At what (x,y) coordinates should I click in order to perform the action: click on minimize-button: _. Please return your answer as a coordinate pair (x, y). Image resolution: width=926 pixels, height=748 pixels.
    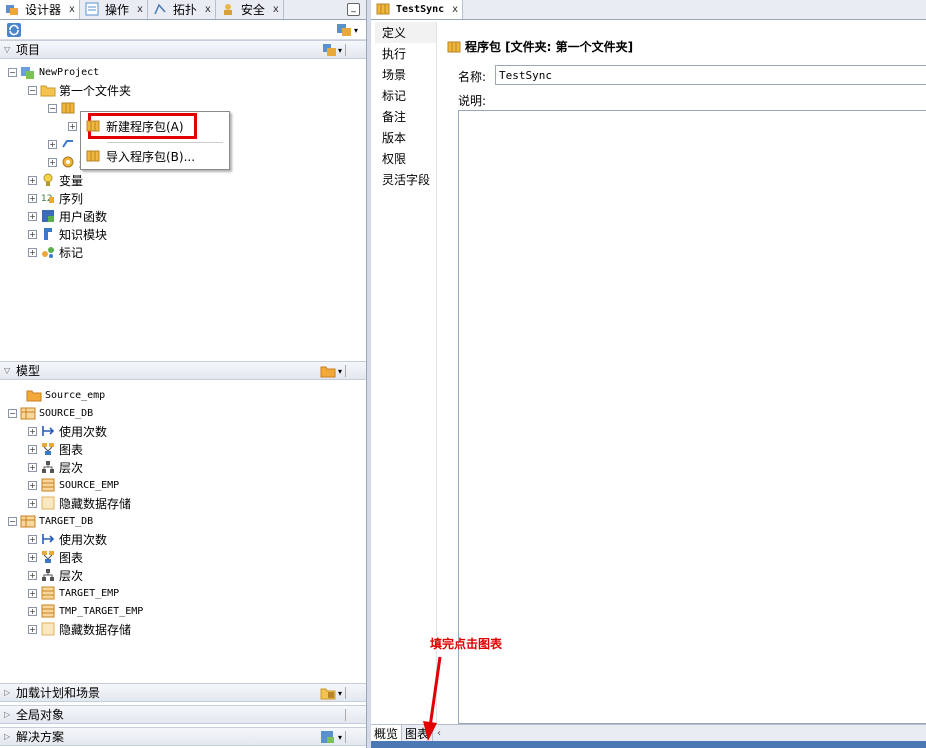
    Looking at the image, I should click on (353, 9).